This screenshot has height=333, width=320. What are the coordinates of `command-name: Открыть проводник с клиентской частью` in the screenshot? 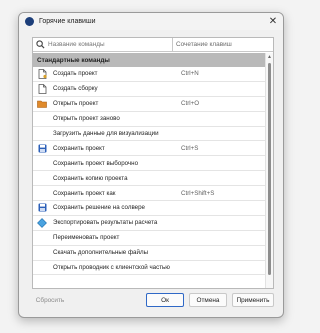 It's located at (111, 268).